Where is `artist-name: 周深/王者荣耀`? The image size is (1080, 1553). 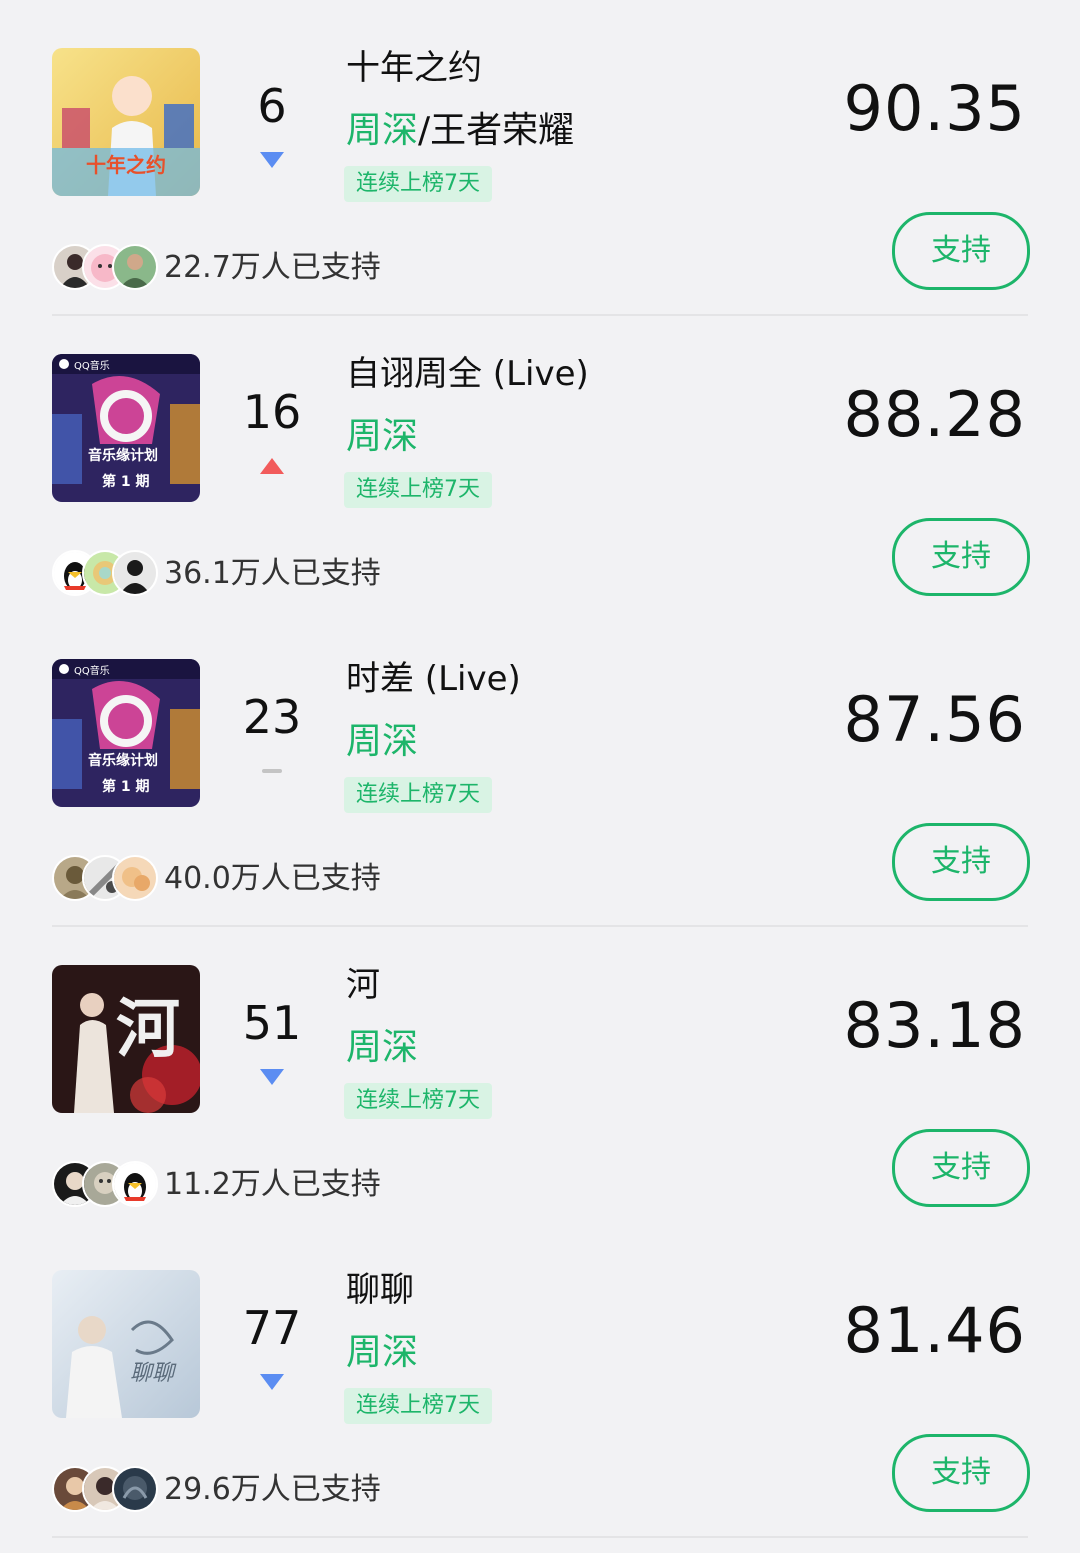 artist-name: 周深/王者荣耀 is located at coordinates (460, 131).